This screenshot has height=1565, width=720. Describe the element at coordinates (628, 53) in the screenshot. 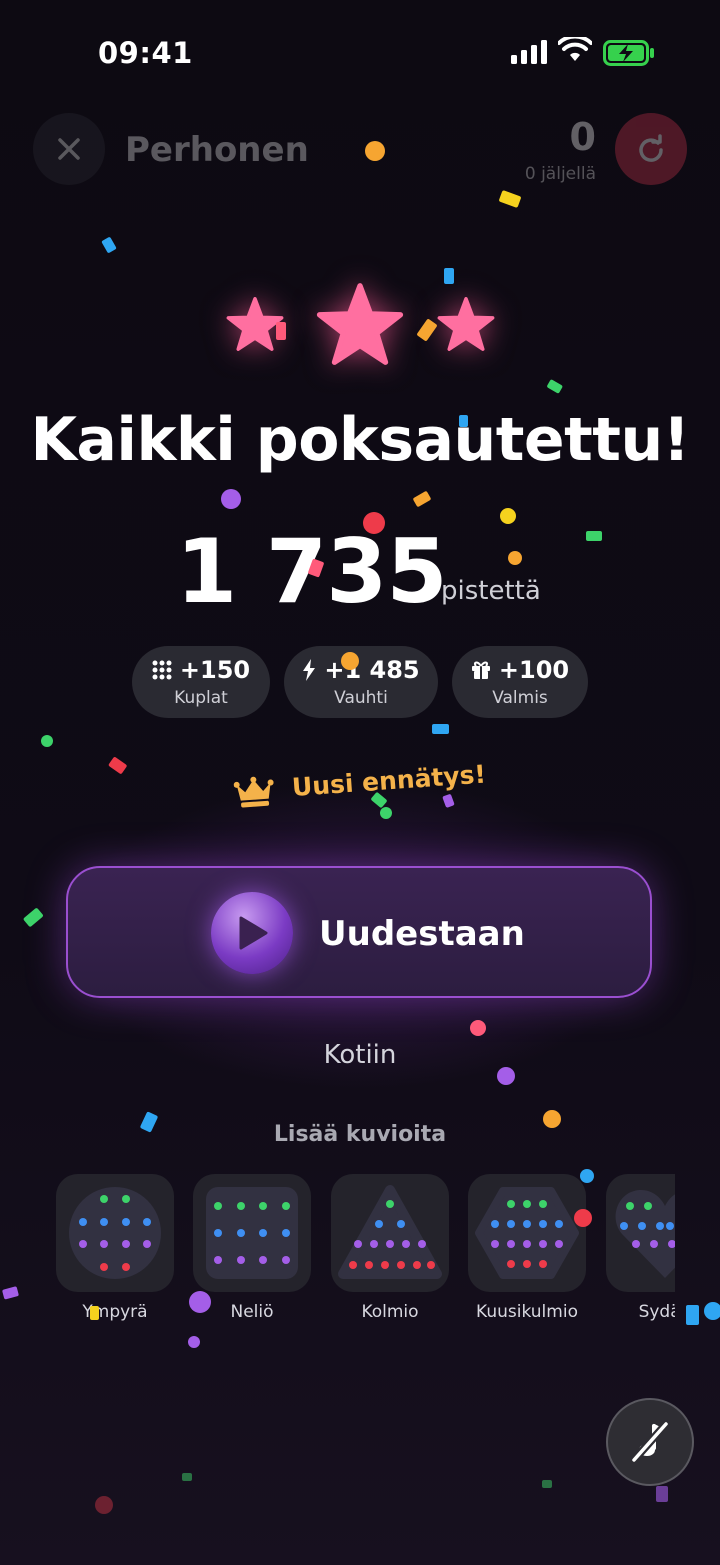

I see `battery-charging-icon` at that location.